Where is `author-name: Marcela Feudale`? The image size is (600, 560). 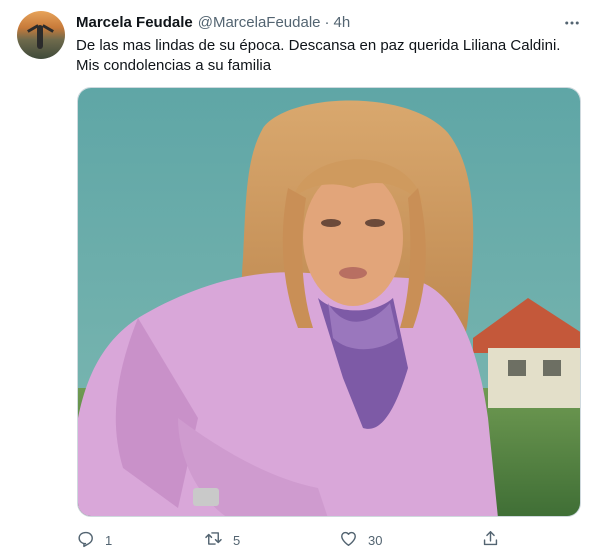
author-name: Marcela Feudale is located at coordinates (134, 22).